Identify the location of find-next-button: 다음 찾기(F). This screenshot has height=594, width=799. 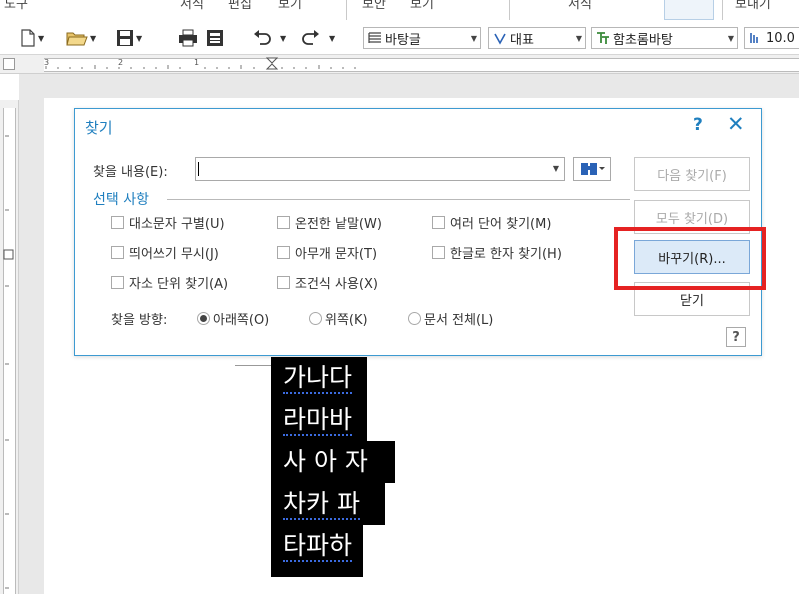
(692, 174).